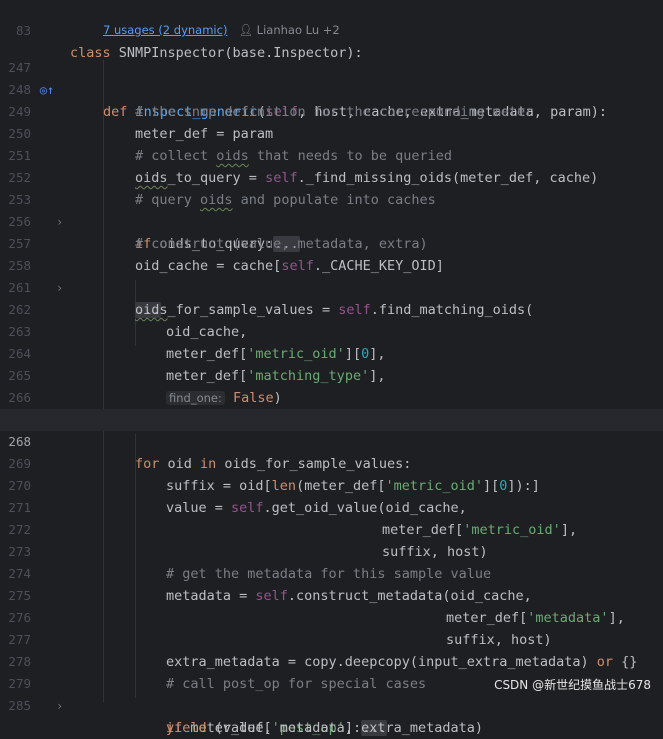 The width and height of the screenshot is (663, 739). What do you see at coordinates (572, 685) in the screenshot?
I see `watermark: CSDN @新世纪摸鱼战士678` at bounding box center [572, 685].